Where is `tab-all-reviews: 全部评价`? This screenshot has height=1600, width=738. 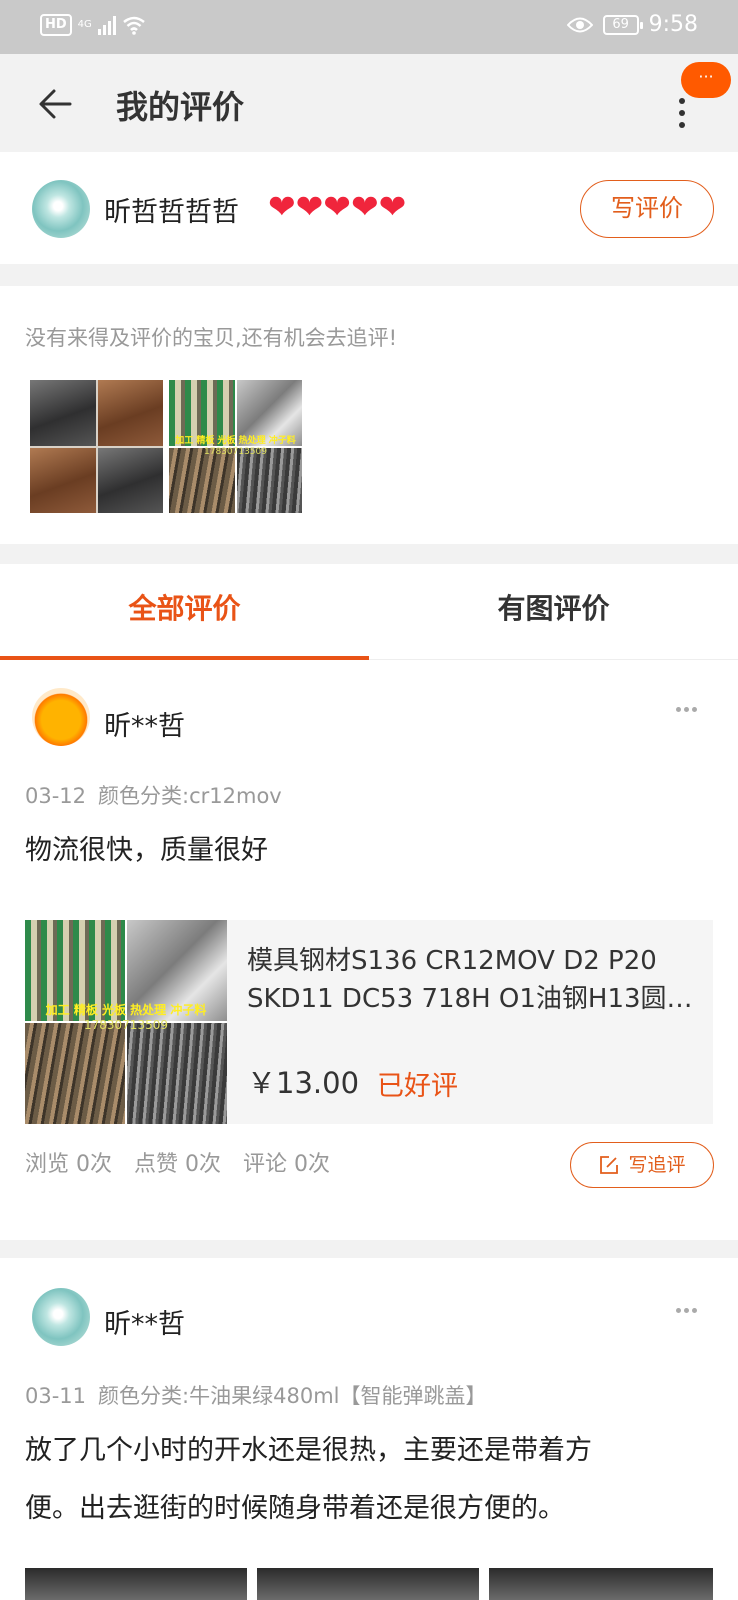 tab-all-reviews: 全部评价 is located at coordinates (184, 612).